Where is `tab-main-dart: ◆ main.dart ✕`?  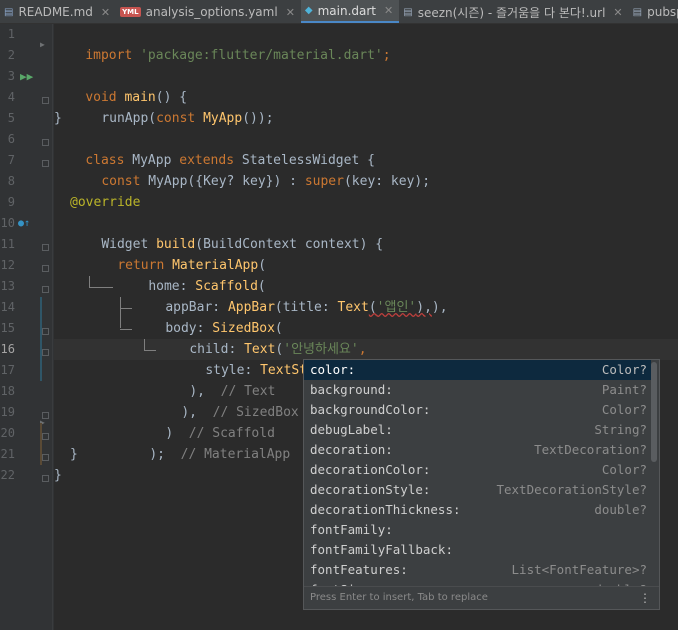
tab-main-dart: ◆ main.dart ✕ is located at coordinates (350, 11).